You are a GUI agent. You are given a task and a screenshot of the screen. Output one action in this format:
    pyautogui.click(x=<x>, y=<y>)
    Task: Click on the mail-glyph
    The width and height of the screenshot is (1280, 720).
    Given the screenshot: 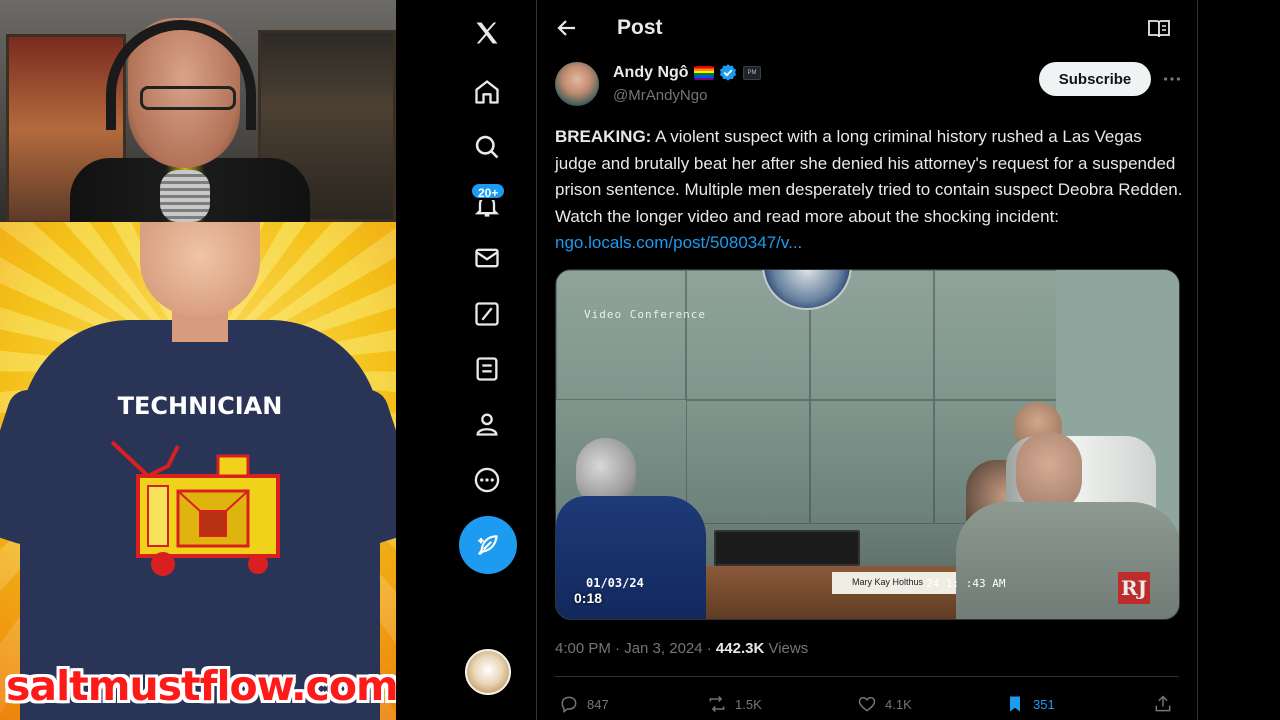 What is the action you would take?
    pyautogui.click(x=487, y=258)
    